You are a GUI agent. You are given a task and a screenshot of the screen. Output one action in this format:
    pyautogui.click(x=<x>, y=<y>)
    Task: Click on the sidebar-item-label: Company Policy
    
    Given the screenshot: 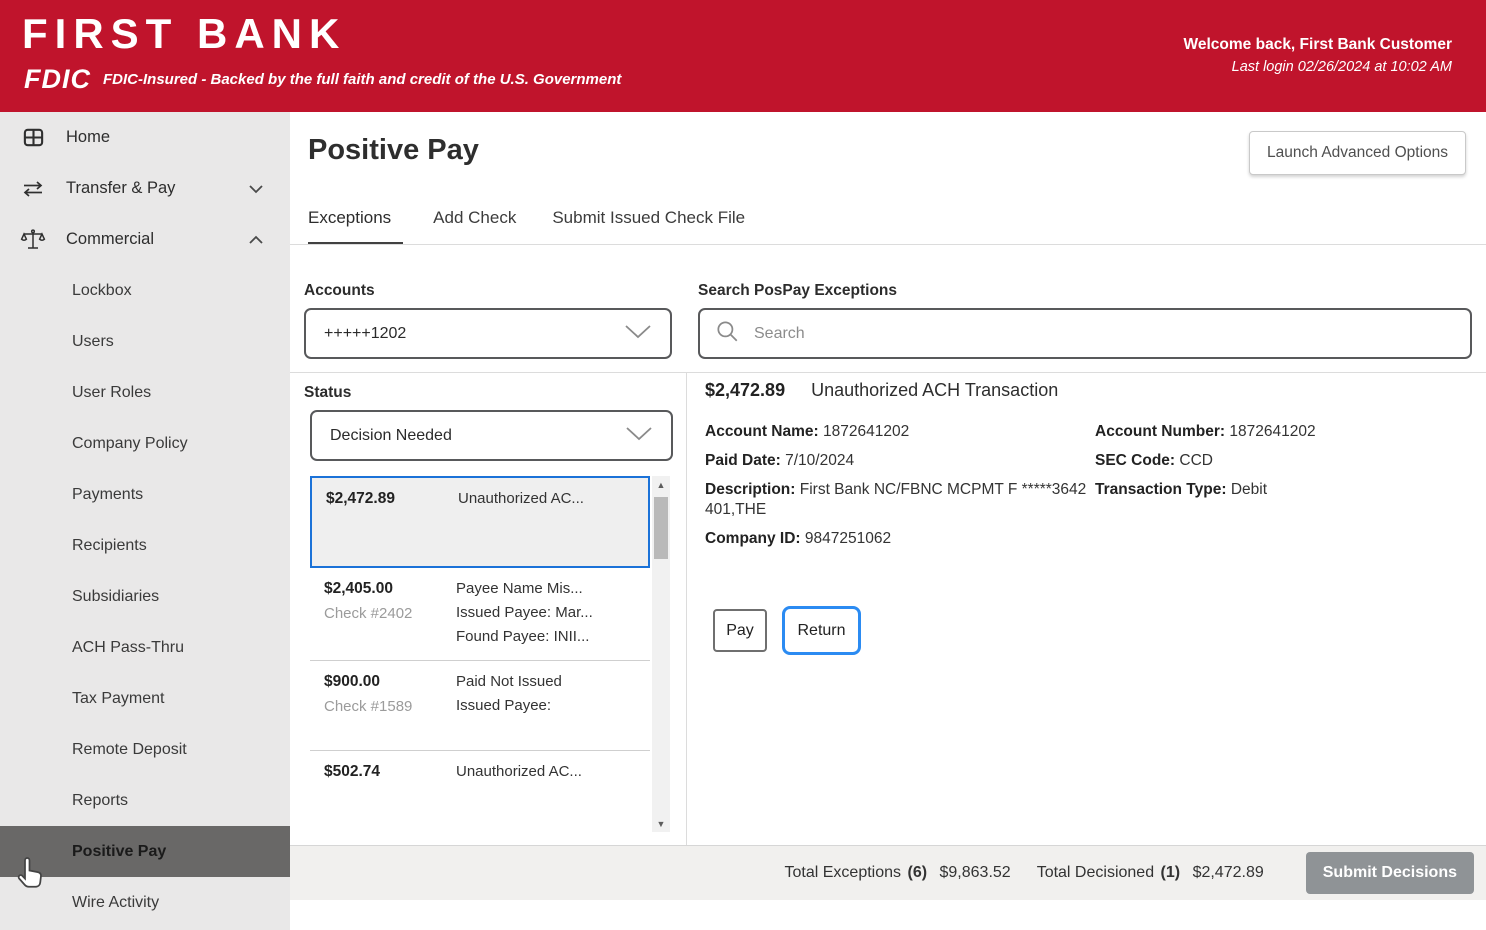 What is the action you would take?
    pyautogui.click(x=130, y=443)
    